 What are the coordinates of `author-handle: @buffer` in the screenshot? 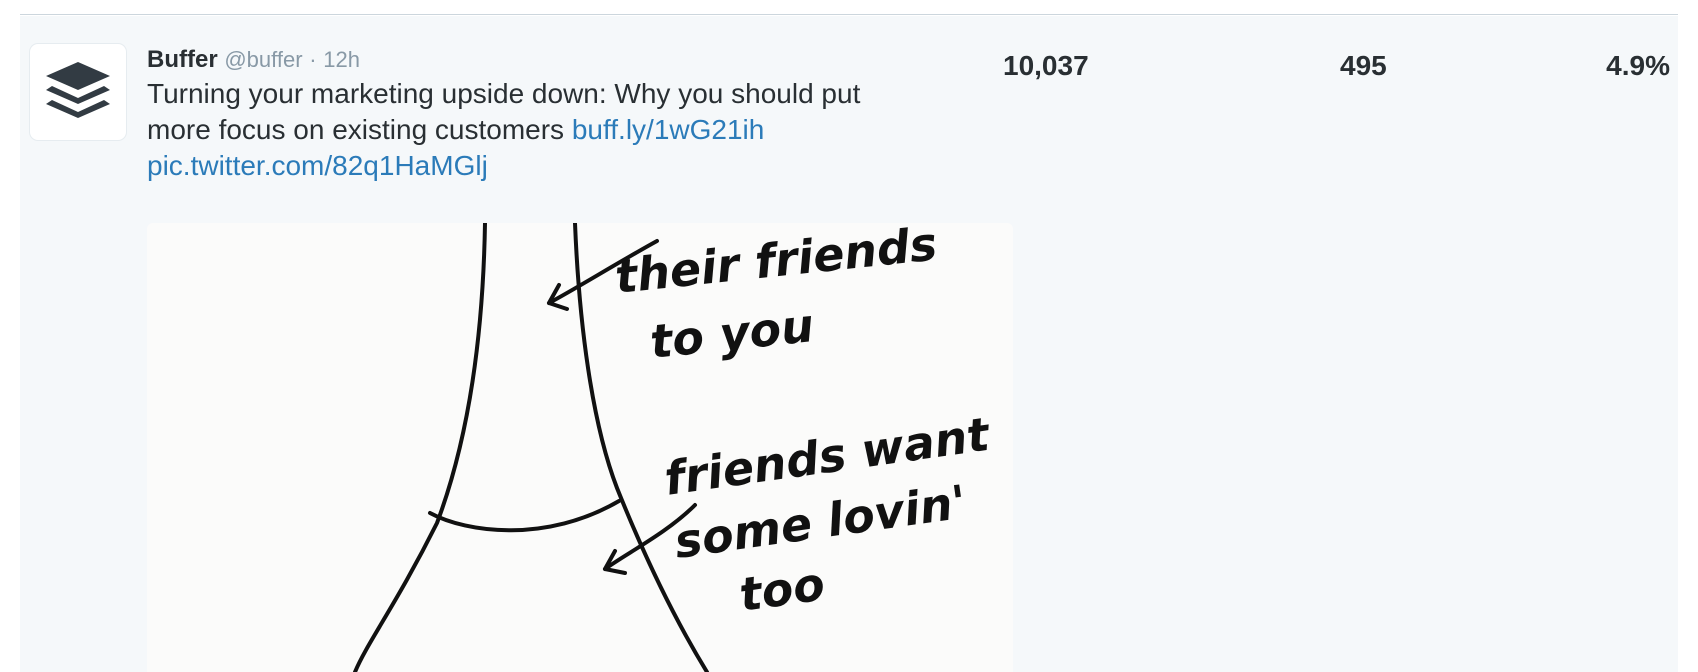 It's located at (263, 59).